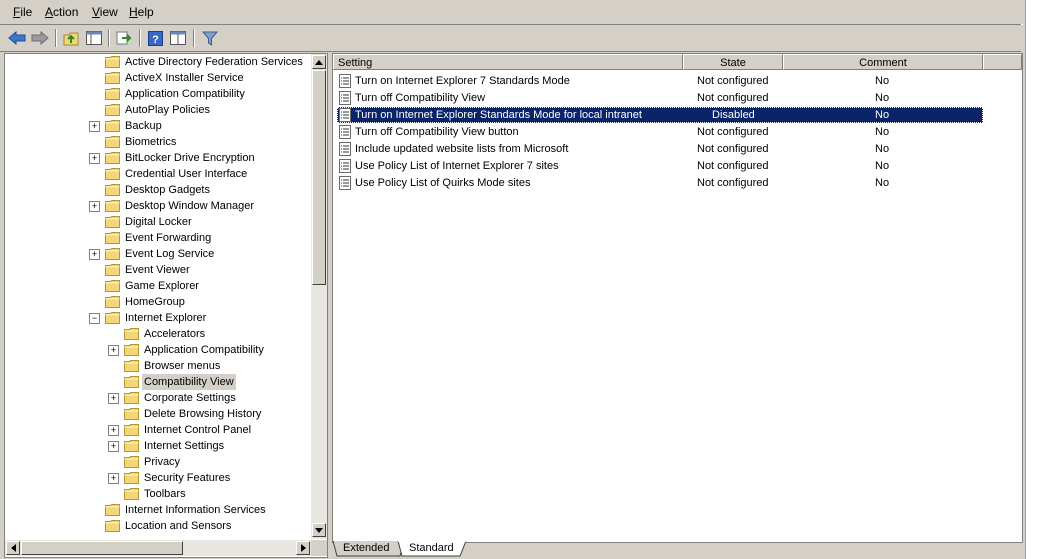  What do you see at coordinates (319, 62) in the screenshot?
I see `scroll-up-button` at bounding box center [319, 62].